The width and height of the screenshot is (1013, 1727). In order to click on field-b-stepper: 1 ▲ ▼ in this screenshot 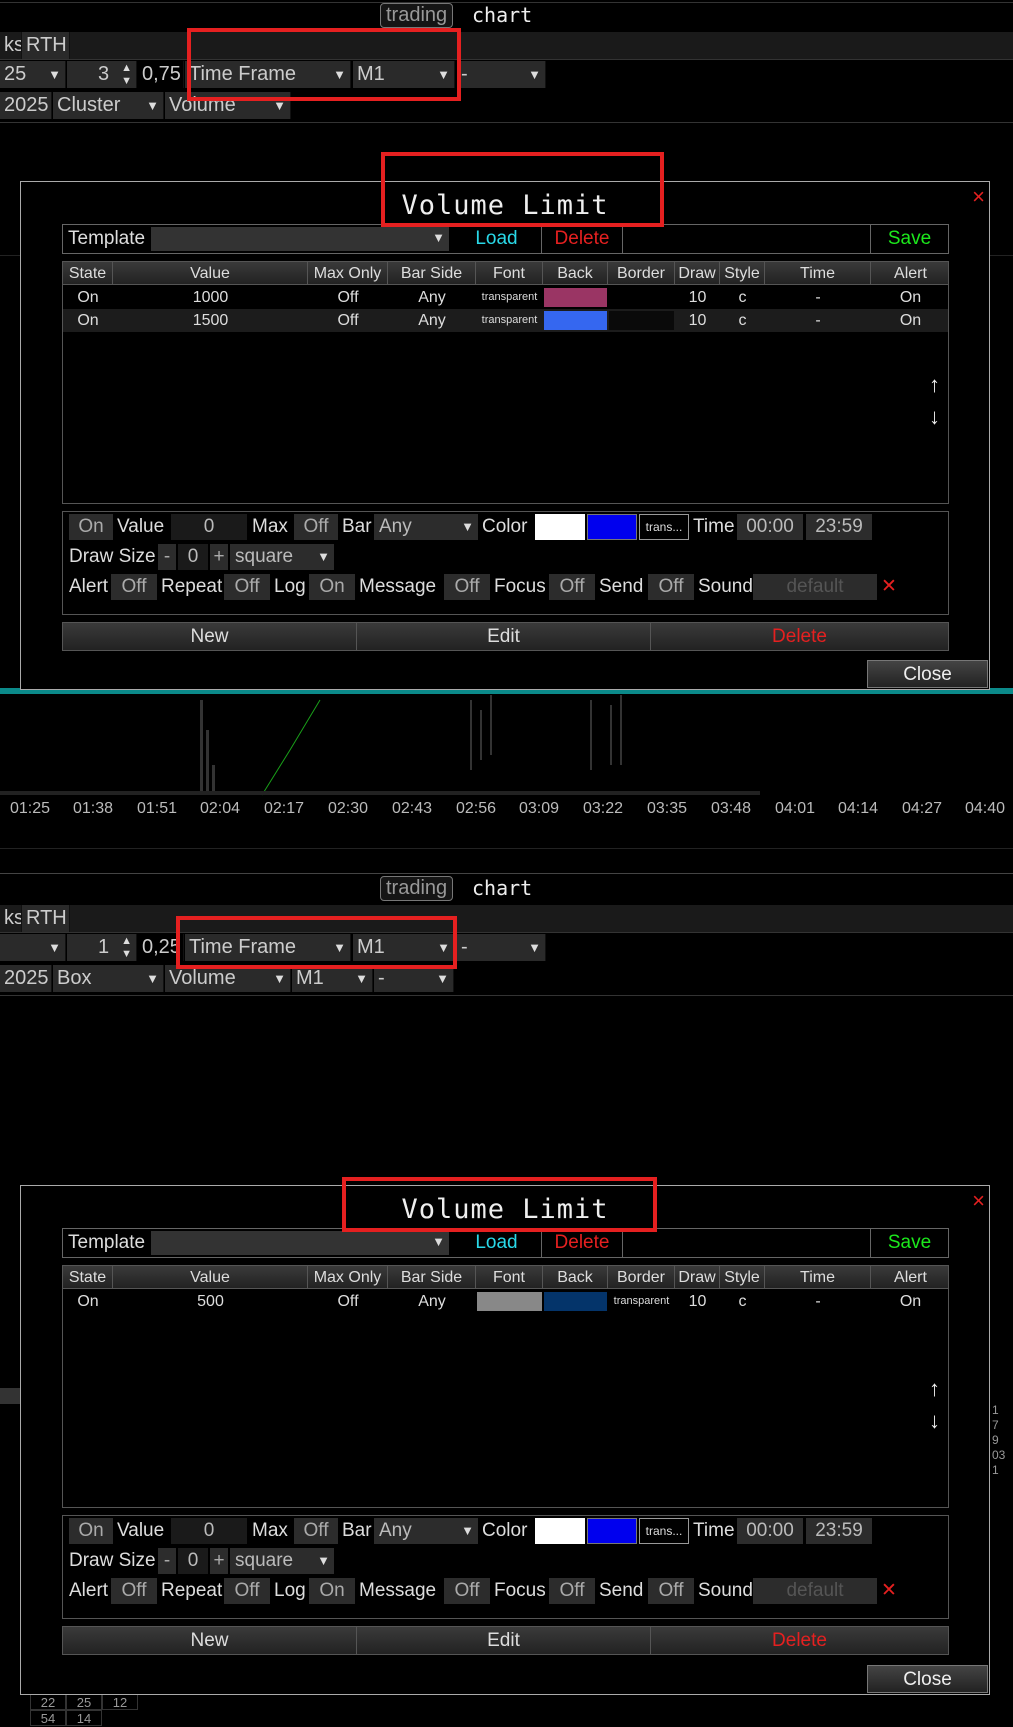, I will do `click(102, 947)`.